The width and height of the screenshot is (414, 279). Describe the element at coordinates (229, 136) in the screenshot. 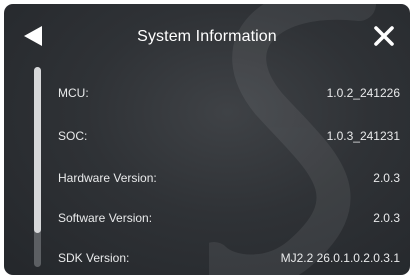

I see `info-row-soc: SOC: 1.0.3_241231` at that location.